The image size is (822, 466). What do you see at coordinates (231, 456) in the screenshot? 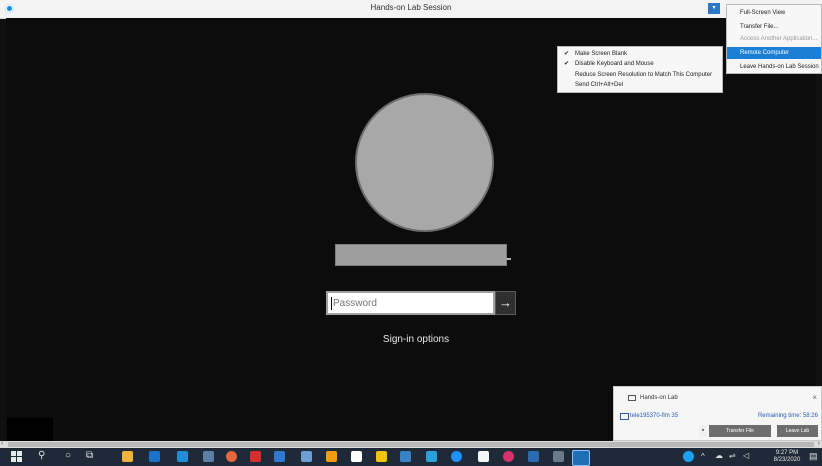
I see `chrome-icon` at bounding box center [231, 456].